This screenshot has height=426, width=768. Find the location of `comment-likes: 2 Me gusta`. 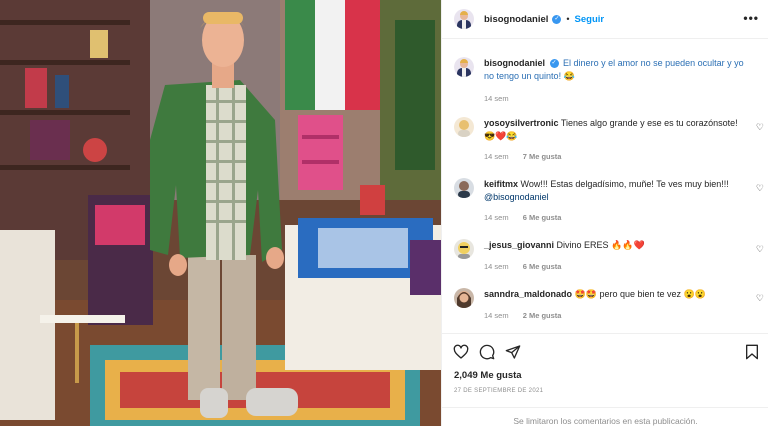

comment-likes: 2 Me gusta is located at coordinates (542, 315).